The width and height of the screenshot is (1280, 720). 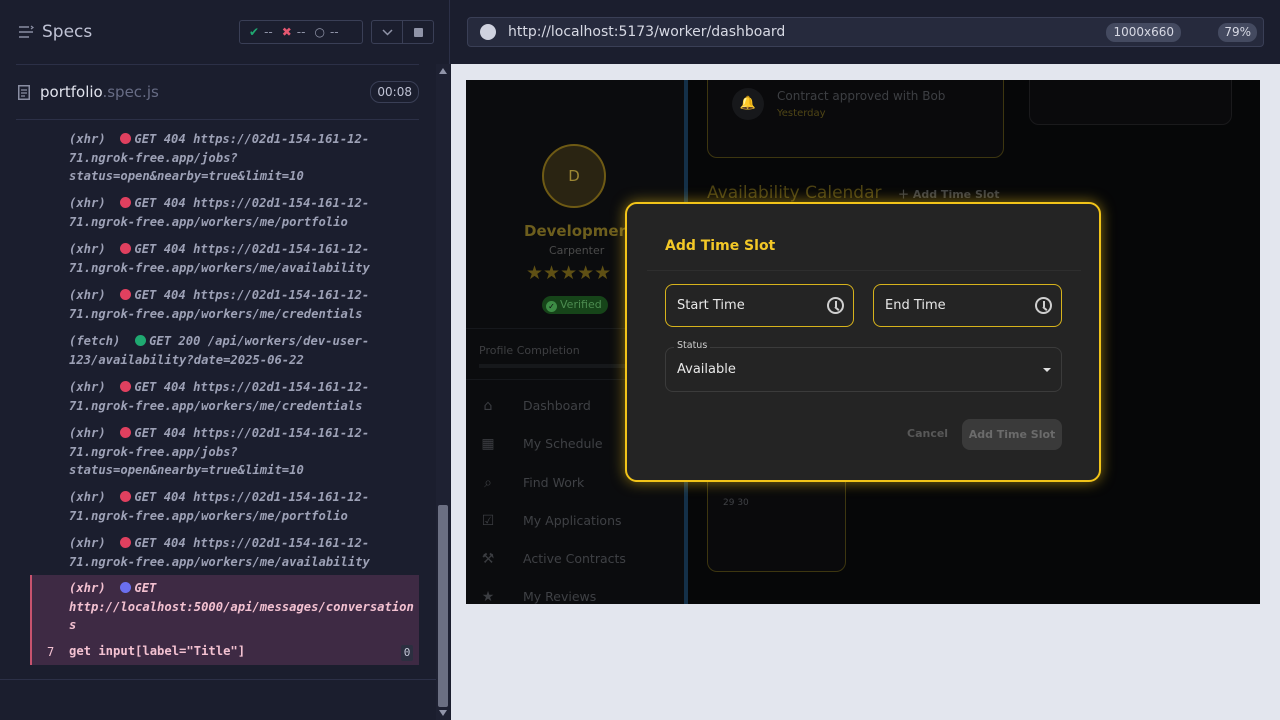 What do you see at coordinates (254, 32) in the screenshot?
I see `check-icon: ✔` at bounding box center [254, 32].